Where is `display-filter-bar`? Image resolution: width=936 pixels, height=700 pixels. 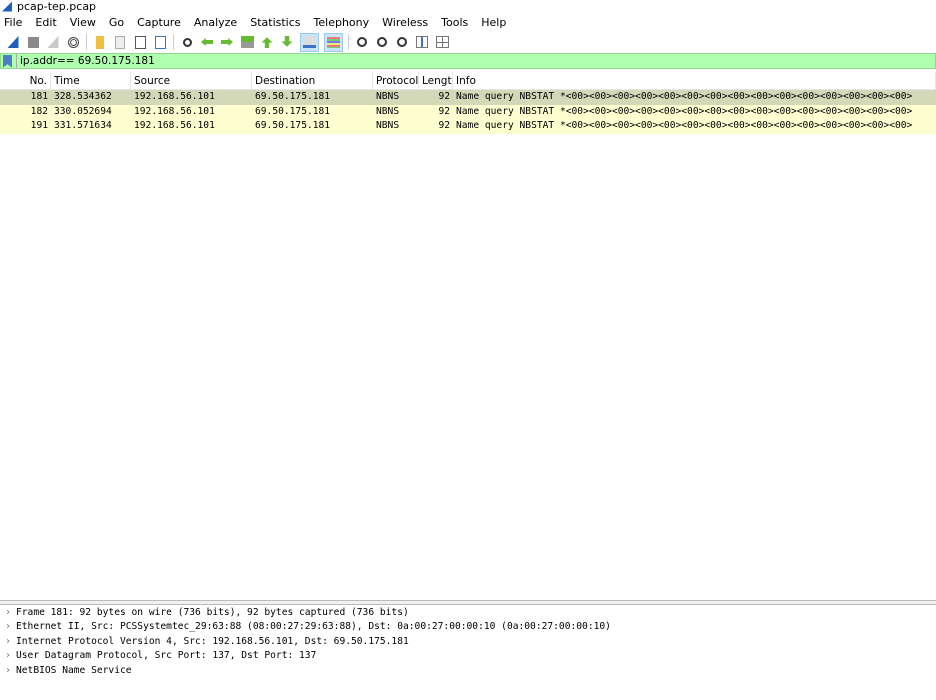
display-filter-bar is located at coordinates (468, 61).